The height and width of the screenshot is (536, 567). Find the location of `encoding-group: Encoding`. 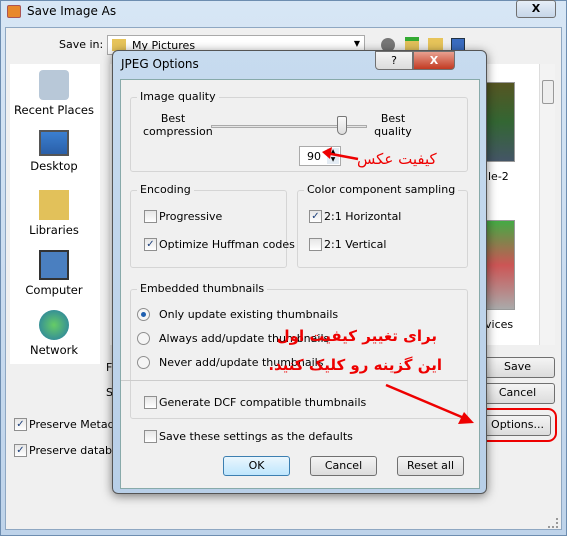

encoding-group: Encoding is located at coordinates (208, 225).